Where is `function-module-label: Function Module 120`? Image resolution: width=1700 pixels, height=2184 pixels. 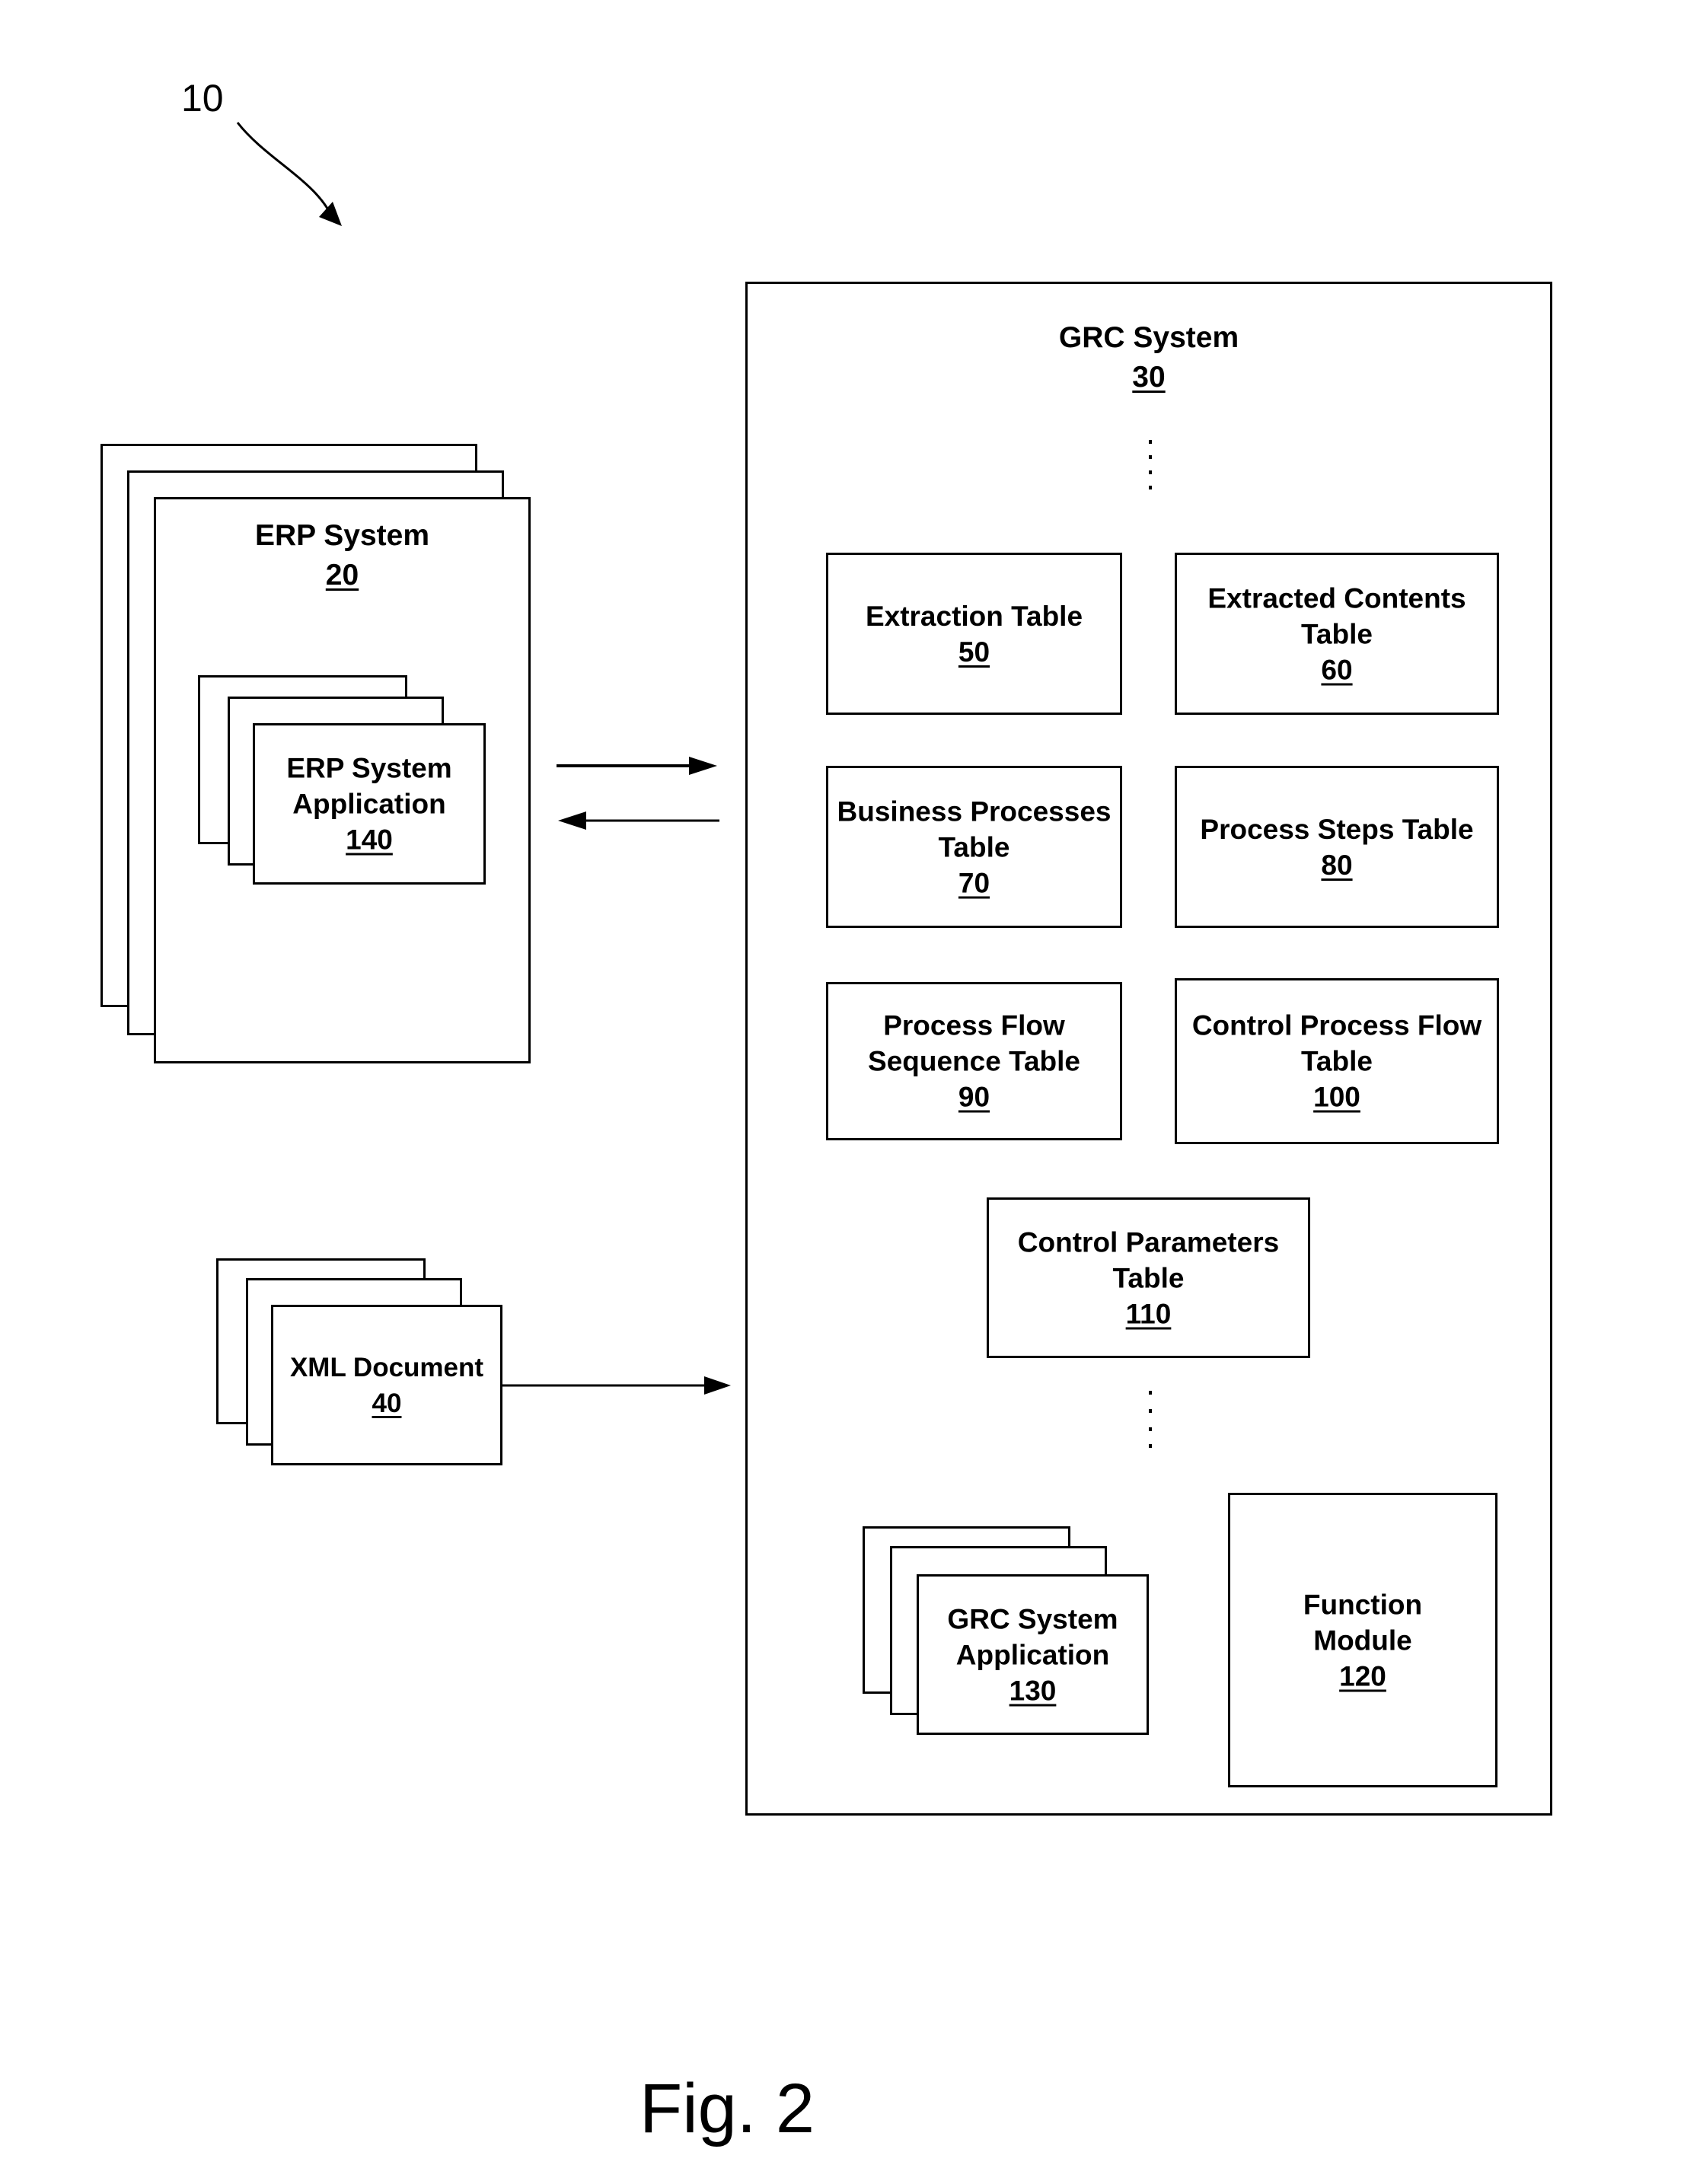 function-module-label: Function Module 120 is located at coordinates (1362, 1640).